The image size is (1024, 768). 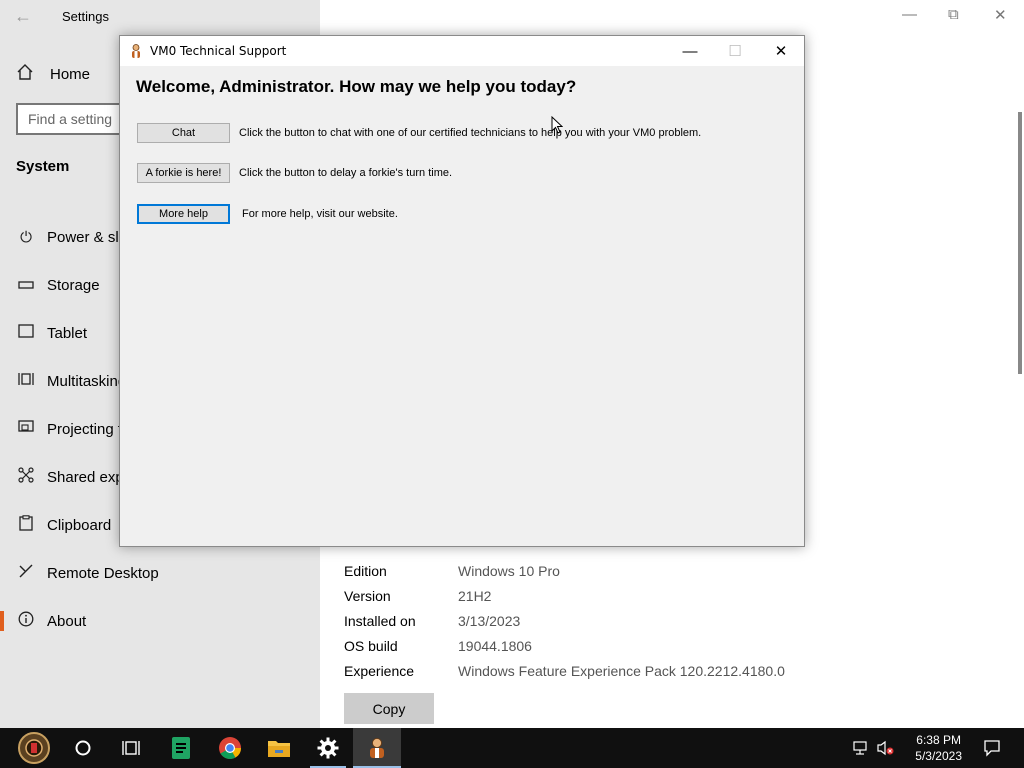 I want to click on sidebar-item-label: Tablet, so click(x=67, y=333).